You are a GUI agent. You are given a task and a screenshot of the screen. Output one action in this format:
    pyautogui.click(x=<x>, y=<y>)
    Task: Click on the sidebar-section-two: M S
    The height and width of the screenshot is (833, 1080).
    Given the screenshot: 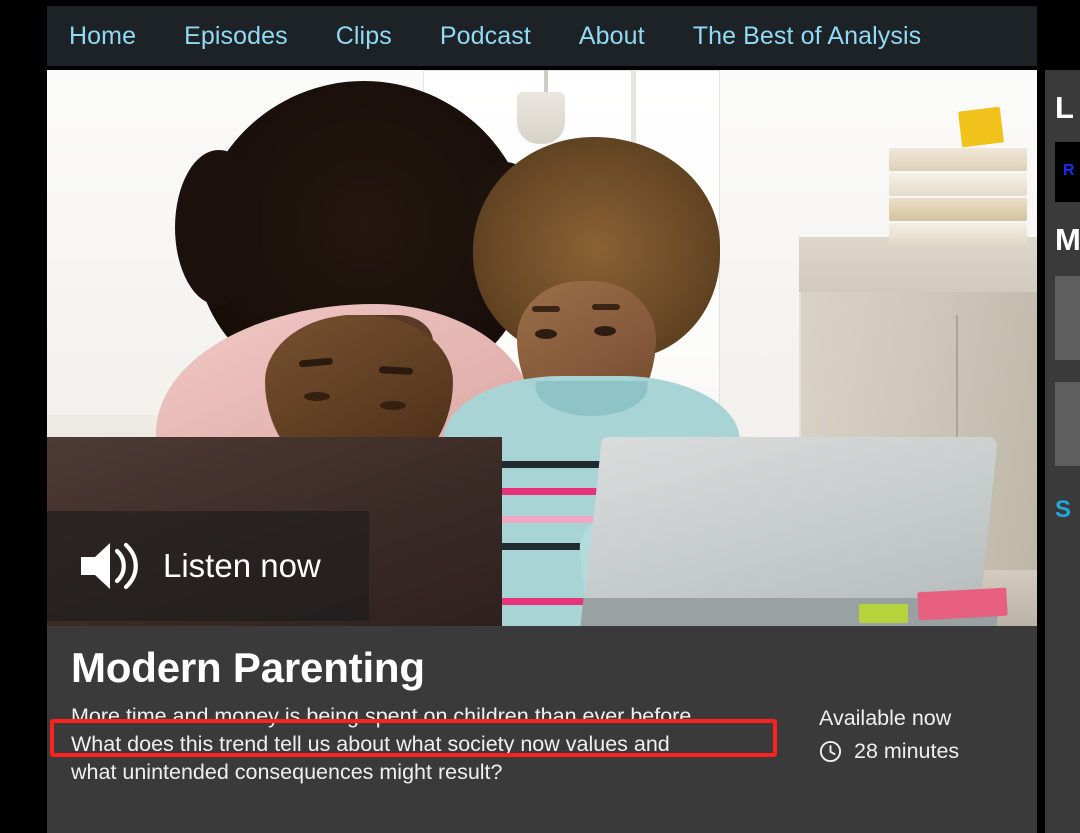 What is the action you would take?
    pyautogui.click(x=1062, y=373)
    